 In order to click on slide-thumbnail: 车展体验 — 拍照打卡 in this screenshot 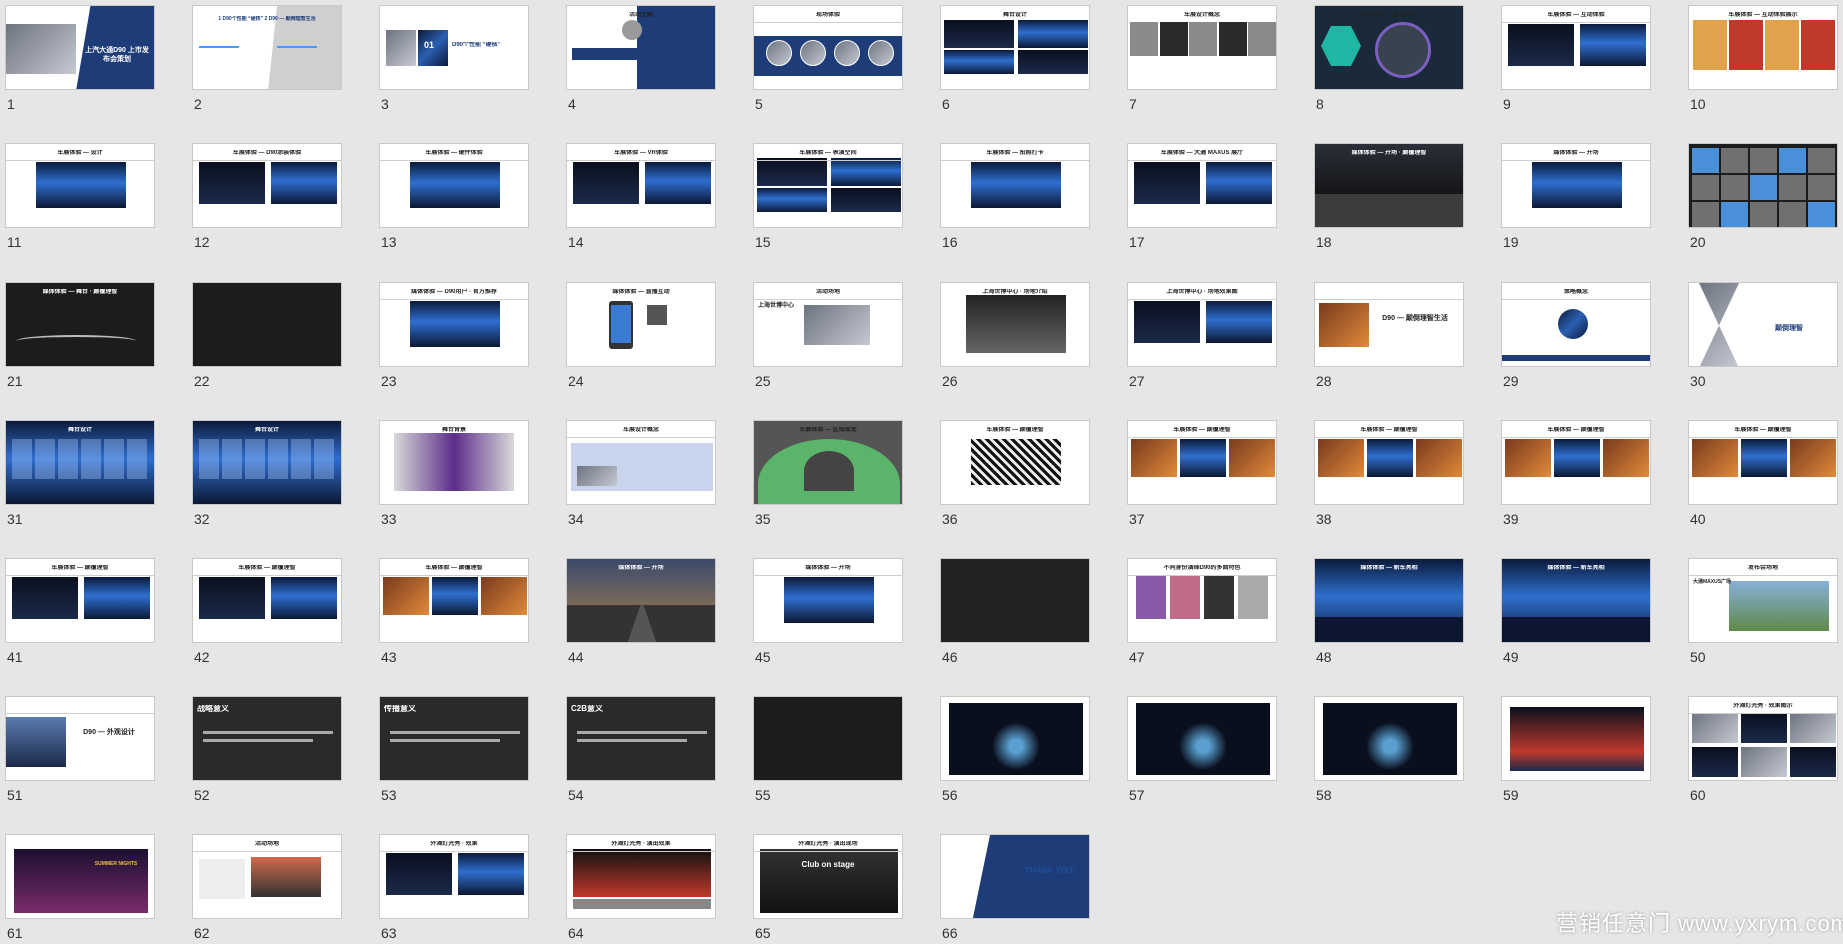, I will do `click(1015, 185)`.